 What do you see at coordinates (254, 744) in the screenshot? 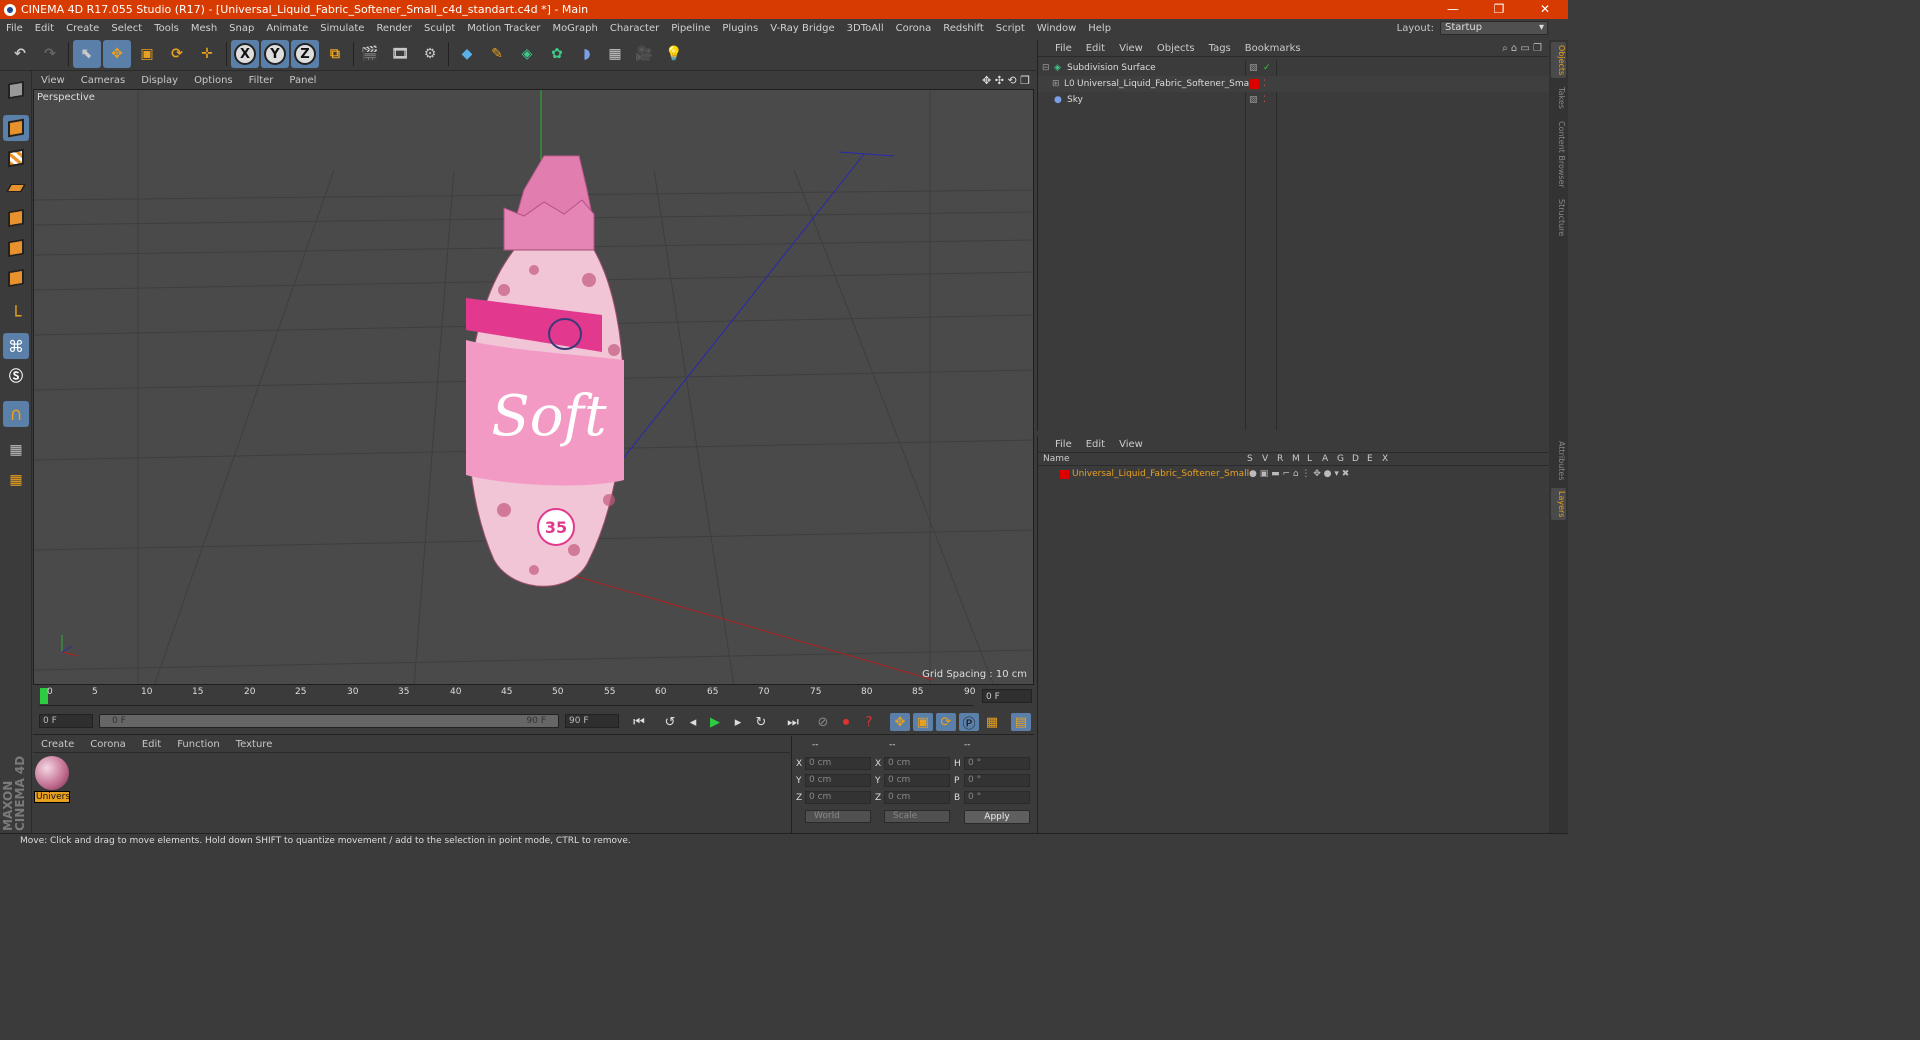
I see `material-menu-texture: Texture` at bounding box center [254, 744].